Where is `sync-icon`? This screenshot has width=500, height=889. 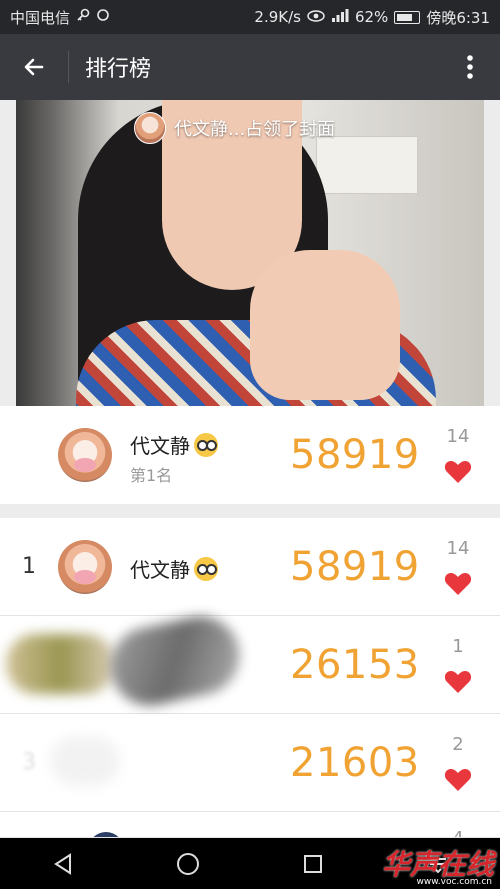 sync-icon is located at coordinates (103, 17).